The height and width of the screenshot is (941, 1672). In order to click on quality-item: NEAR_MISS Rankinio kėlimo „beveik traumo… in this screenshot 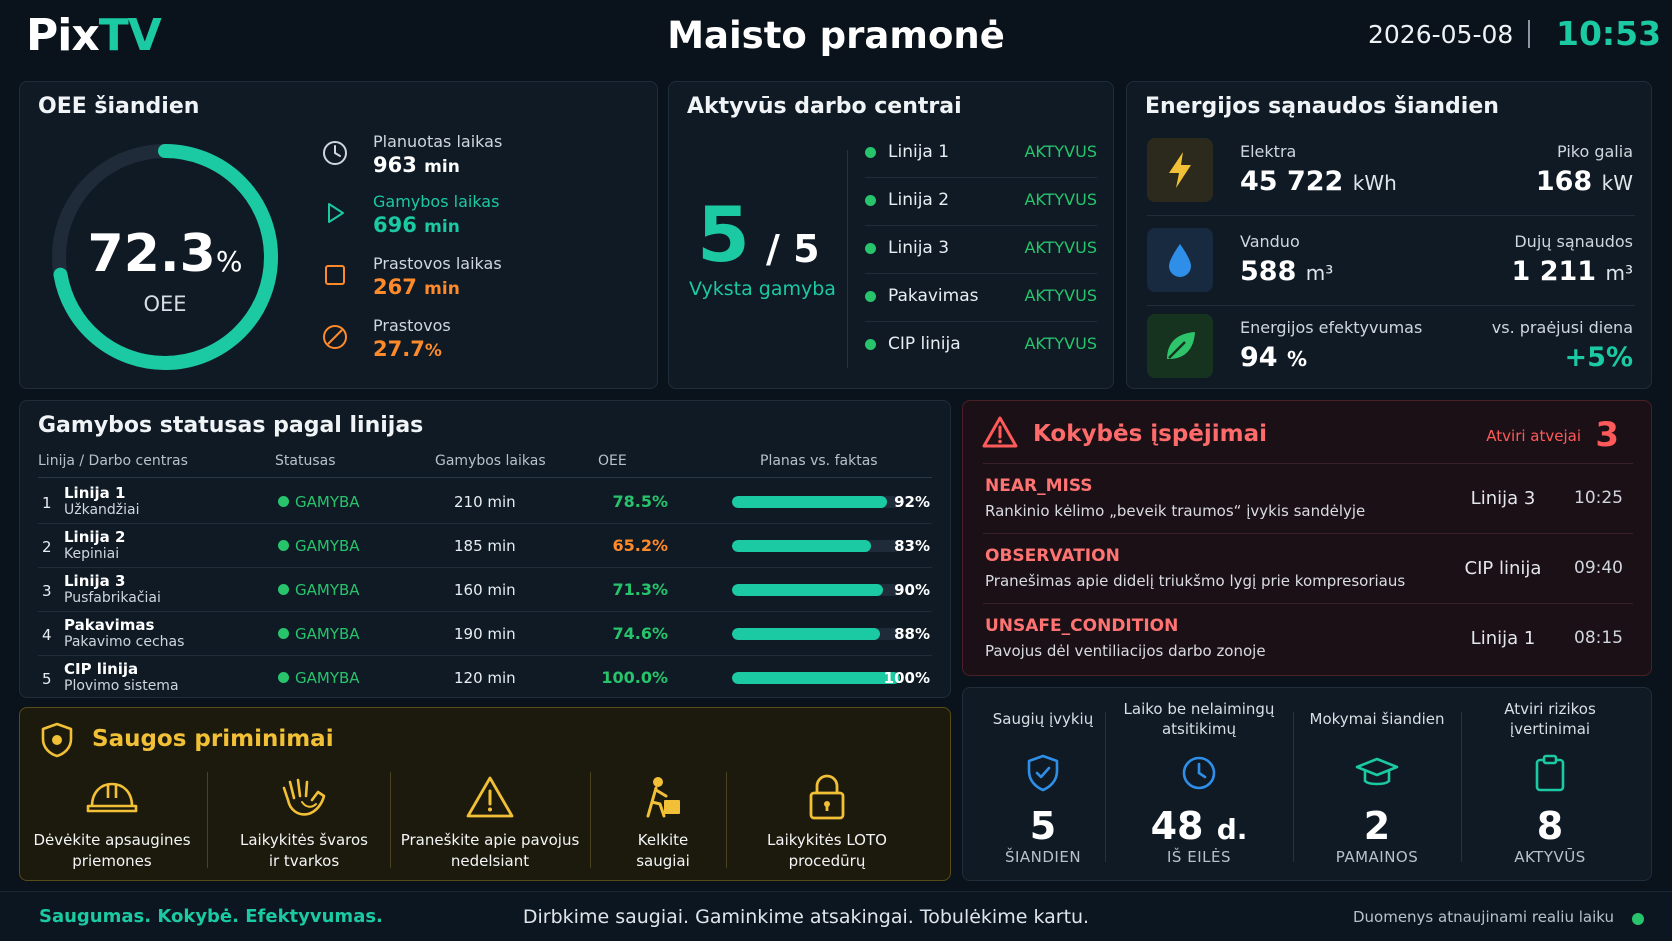, I will do `click(1308, 498)`.